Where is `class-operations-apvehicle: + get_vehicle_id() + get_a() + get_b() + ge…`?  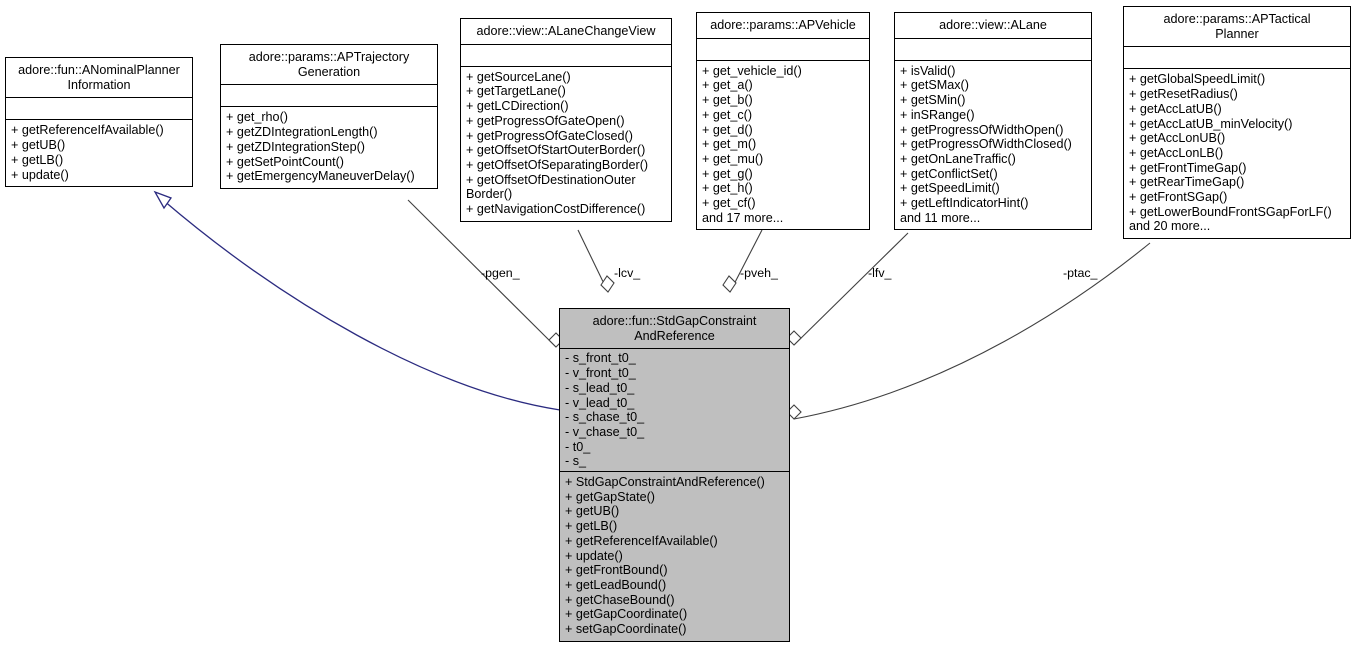
class-operations-apvehicle: + get_vehicle_id() + get_a() + get_b() + ge… is located at coordinates (783, 145).